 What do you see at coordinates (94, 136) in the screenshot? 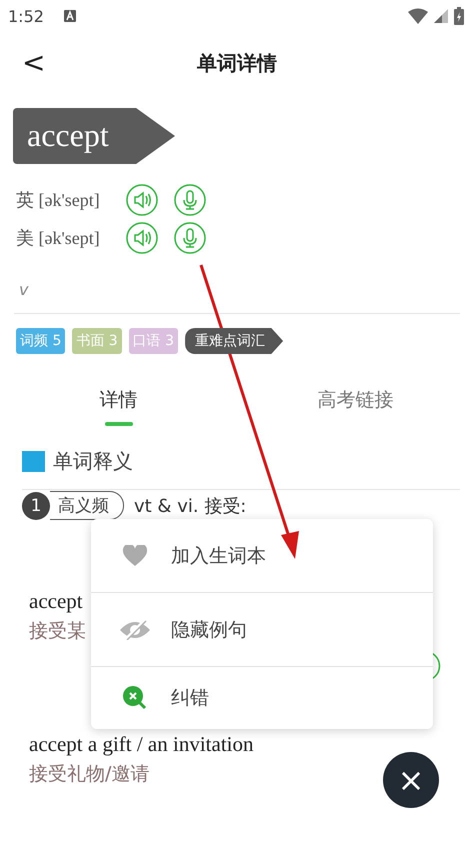
I see `word-banner: accept` at bounding box center [94, 136].